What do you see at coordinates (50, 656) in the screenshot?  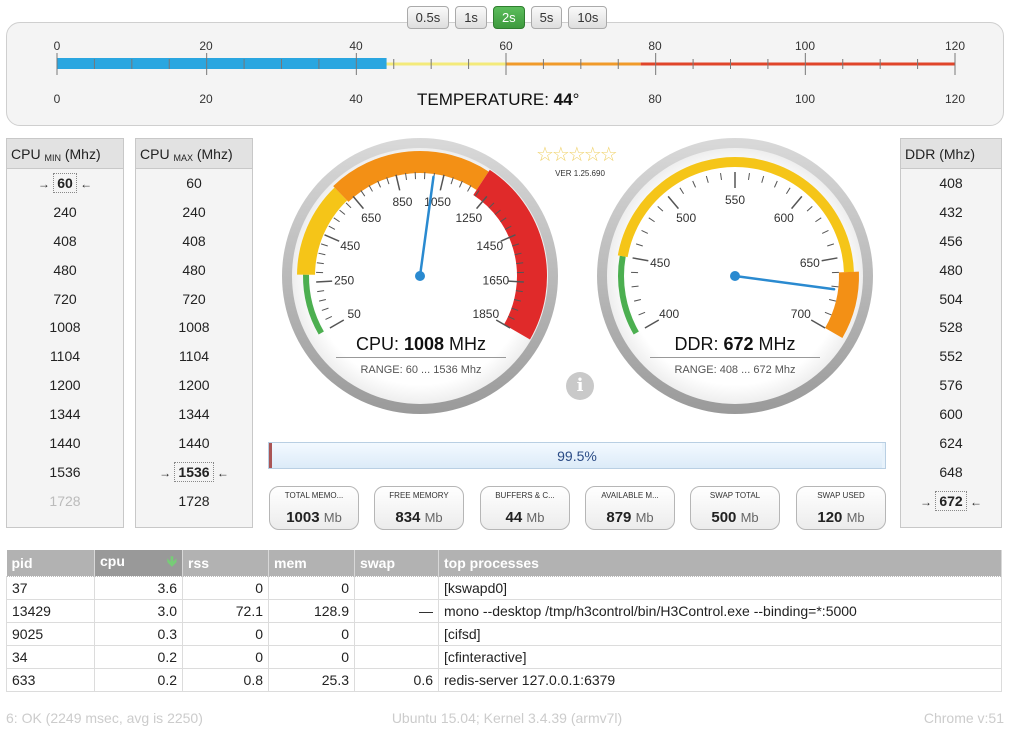 I see `table-cell: 34` at bounding box center [50, 656].